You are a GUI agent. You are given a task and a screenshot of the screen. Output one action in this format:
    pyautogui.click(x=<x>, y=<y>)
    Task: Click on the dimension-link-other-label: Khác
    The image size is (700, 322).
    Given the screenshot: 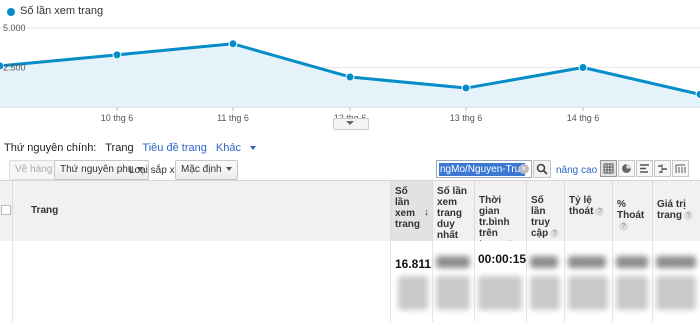 What is the action you would take?
    pyautogui.click(x=228, y=148)
    